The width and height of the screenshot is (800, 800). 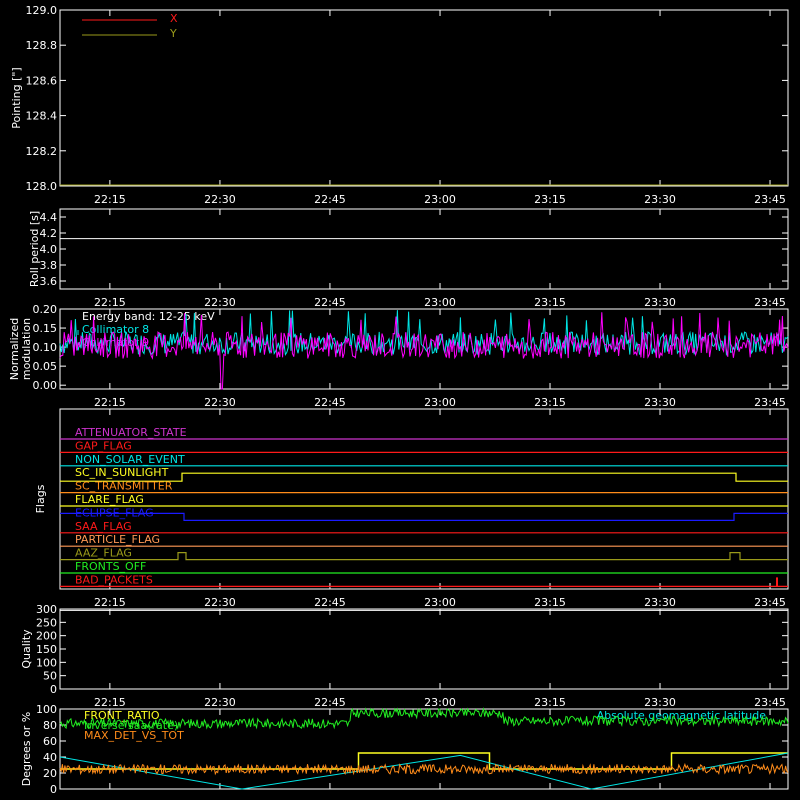 I want to click on y-tick-label: 50, so click(x=50, y=676).